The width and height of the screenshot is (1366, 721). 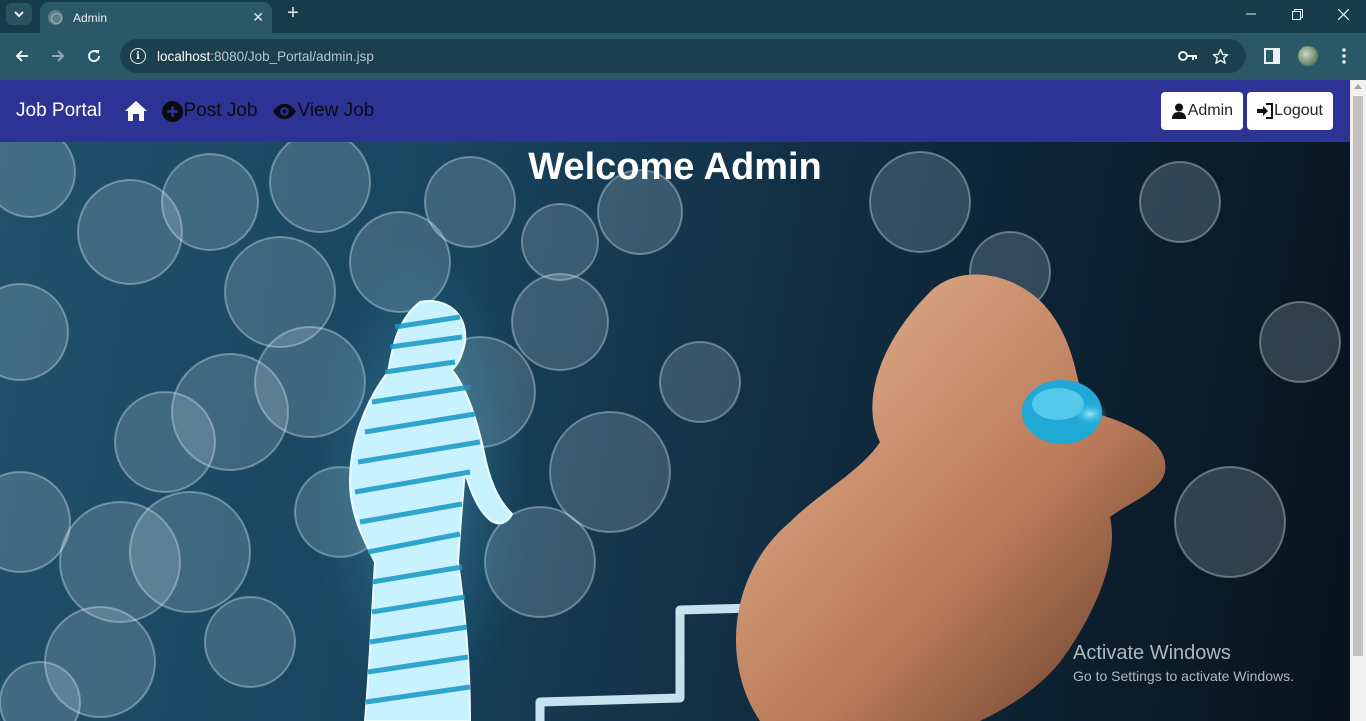 I want to click on new-tab-button: +, so click(x=293, y=13).